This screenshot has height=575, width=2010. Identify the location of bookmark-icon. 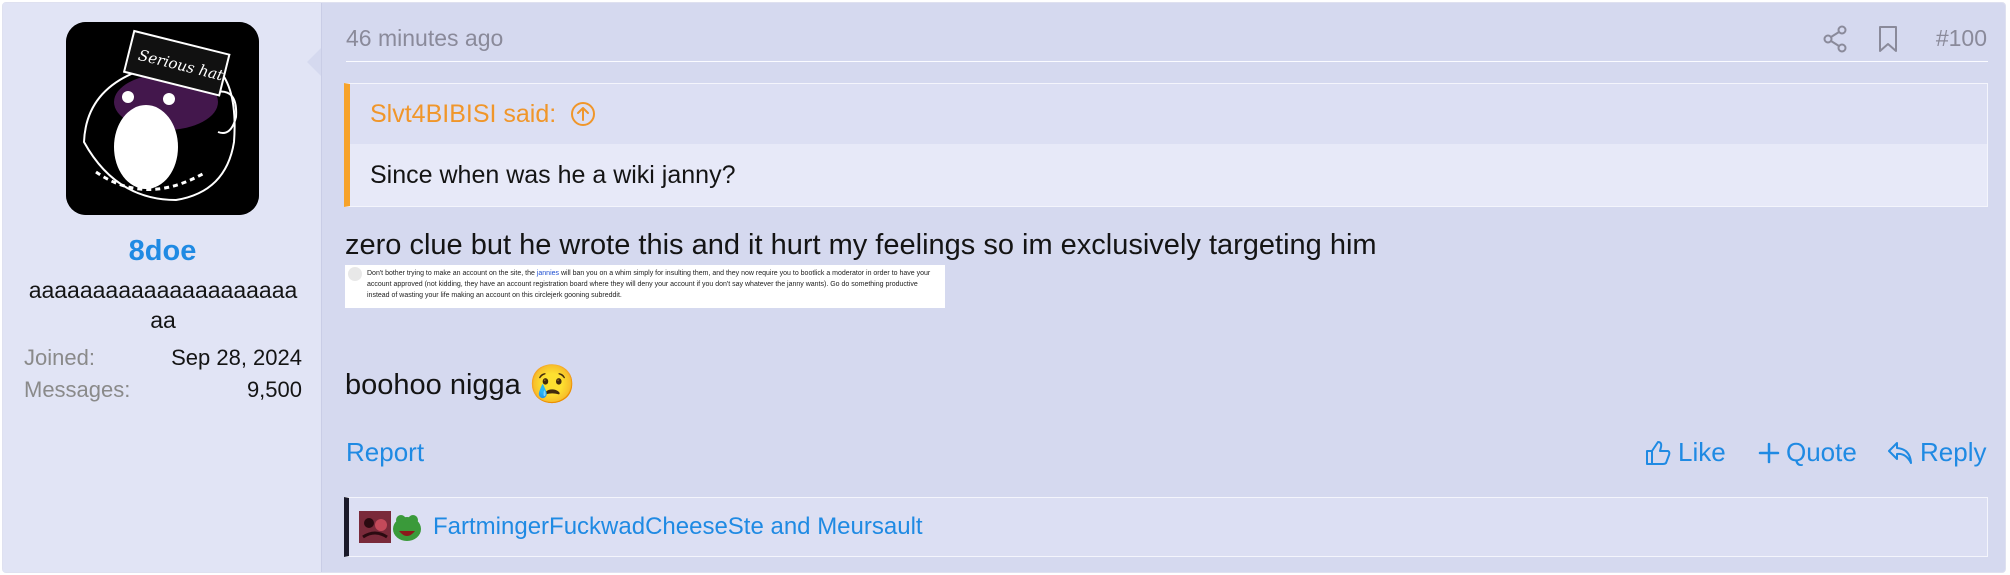
(1888, 39).